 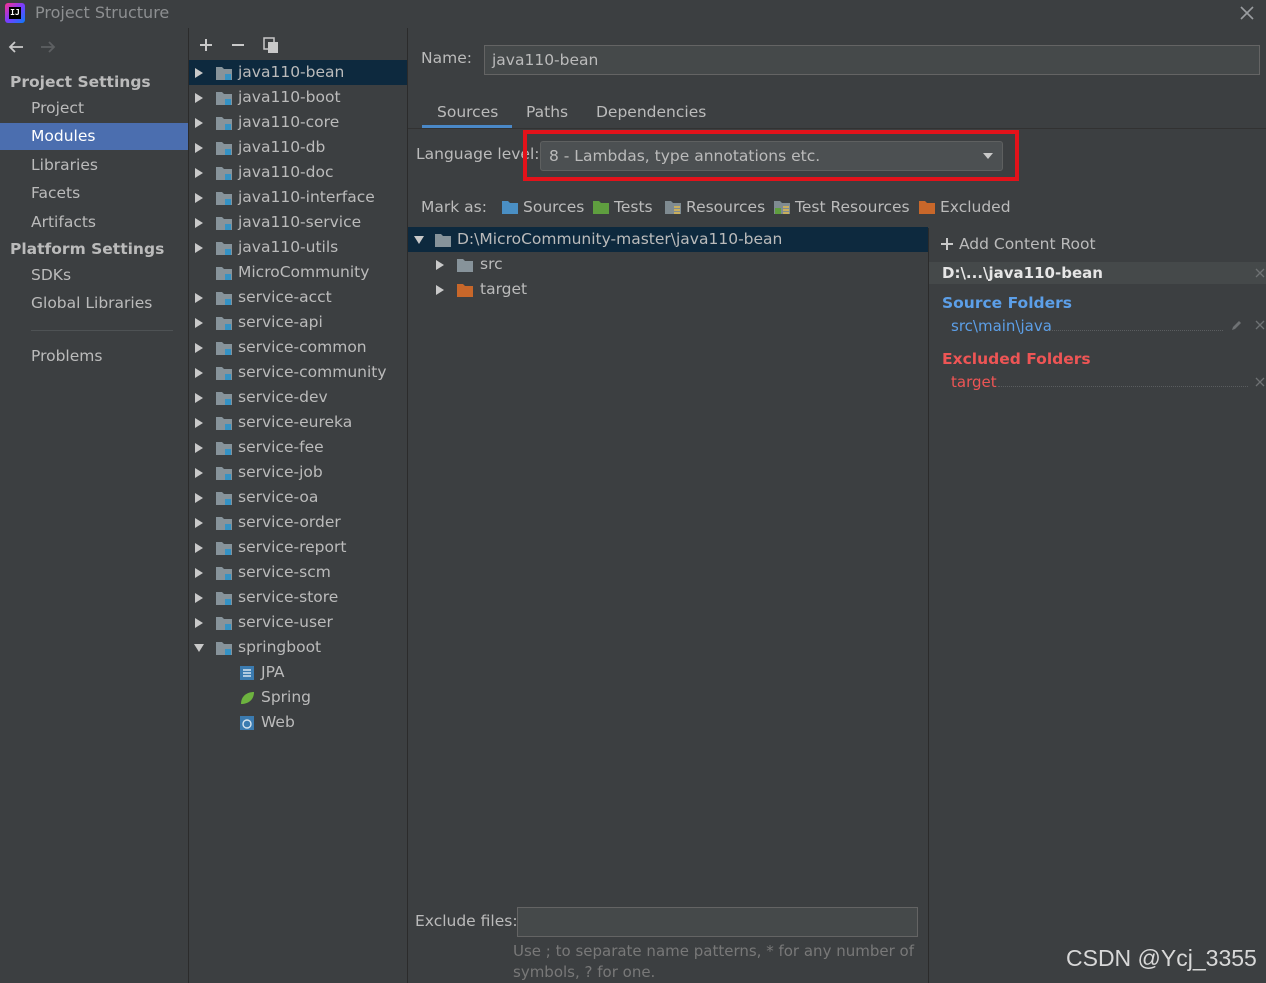 What do you see at coordinates (94, 136) in the screenshot?
I see `nav-item-modules: Modules` at bounding box center [94, 136].